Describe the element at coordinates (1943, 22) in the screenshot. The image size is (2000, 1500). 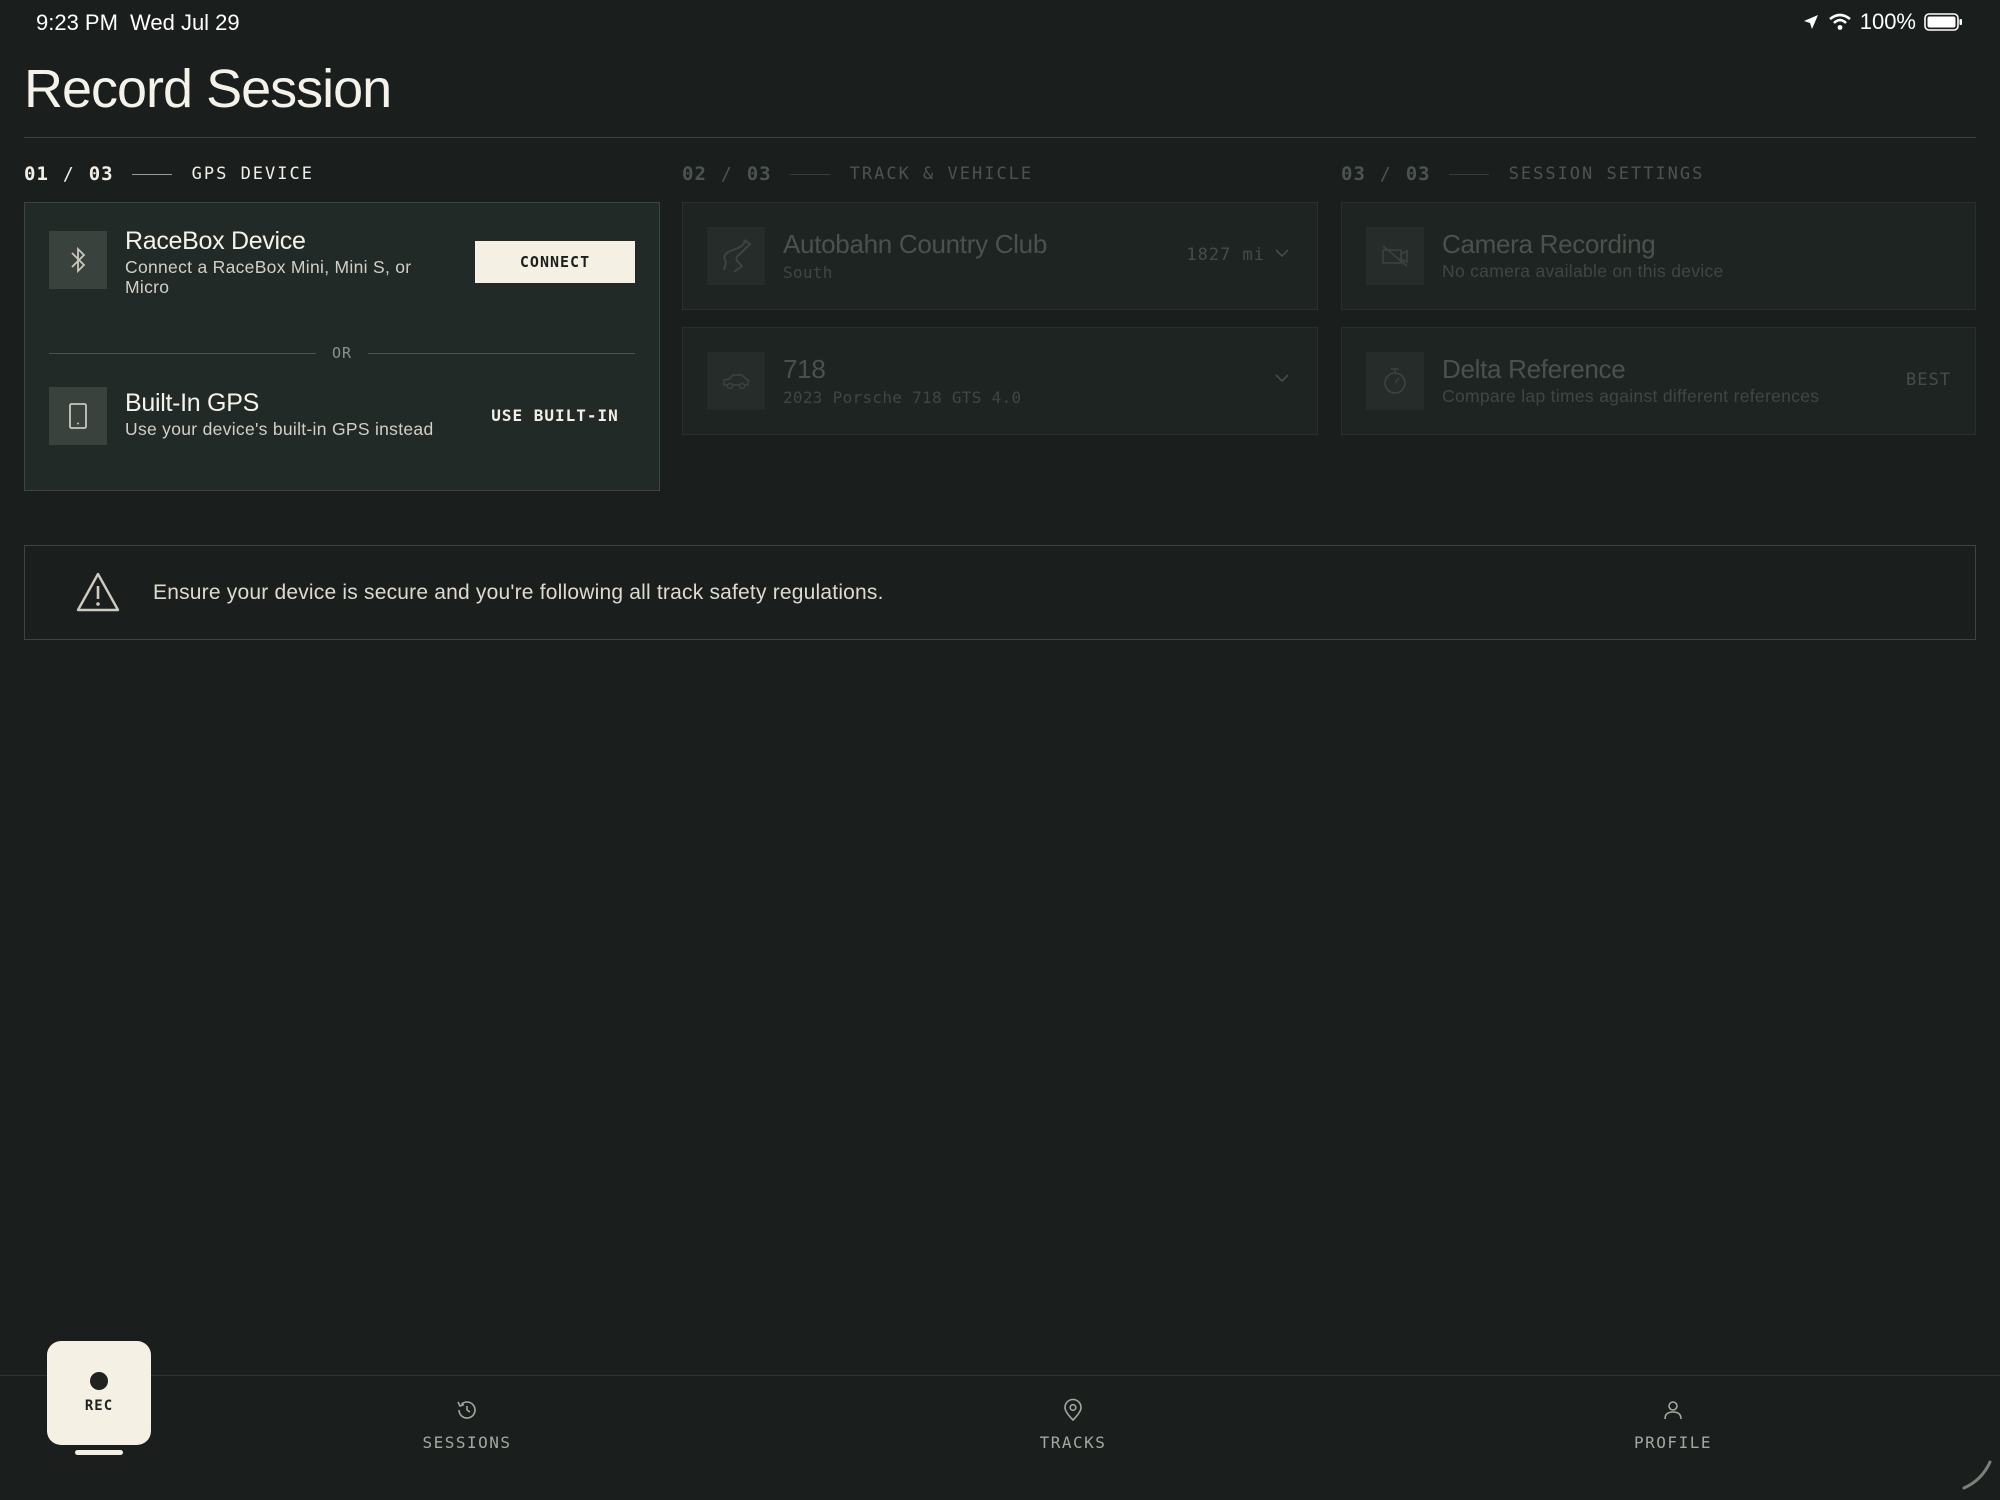
I see `battery-icon` at that location.